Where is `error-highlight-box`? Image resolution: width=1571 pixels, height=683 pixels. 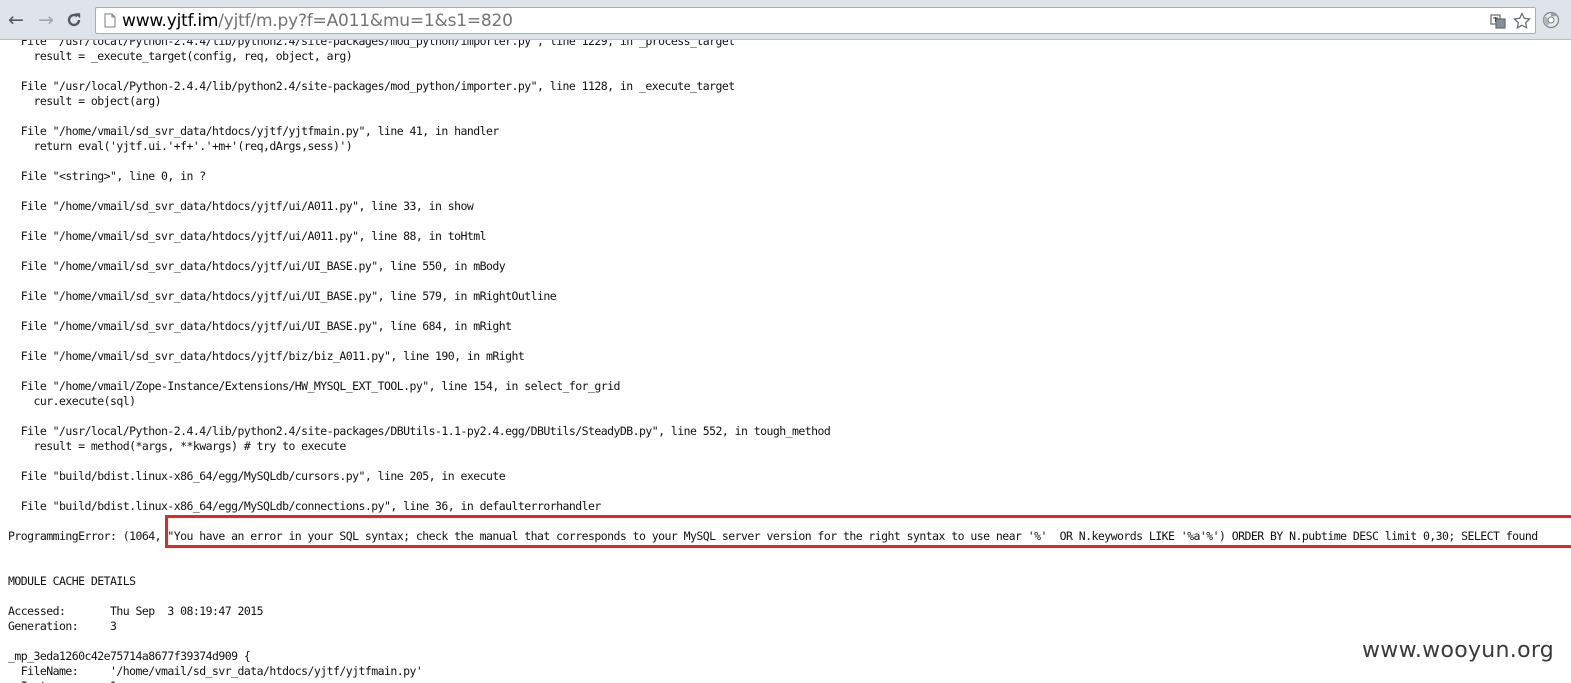
error-highlight-box is located at coordinates (868, 531).